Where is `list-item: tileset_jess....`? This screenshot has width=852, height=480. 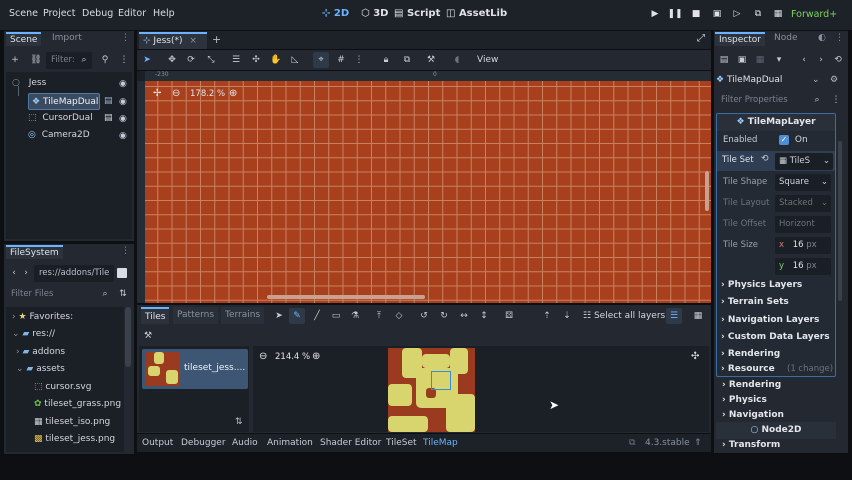
list-item: tileset_jess.... is located at coordinates (195, 369).